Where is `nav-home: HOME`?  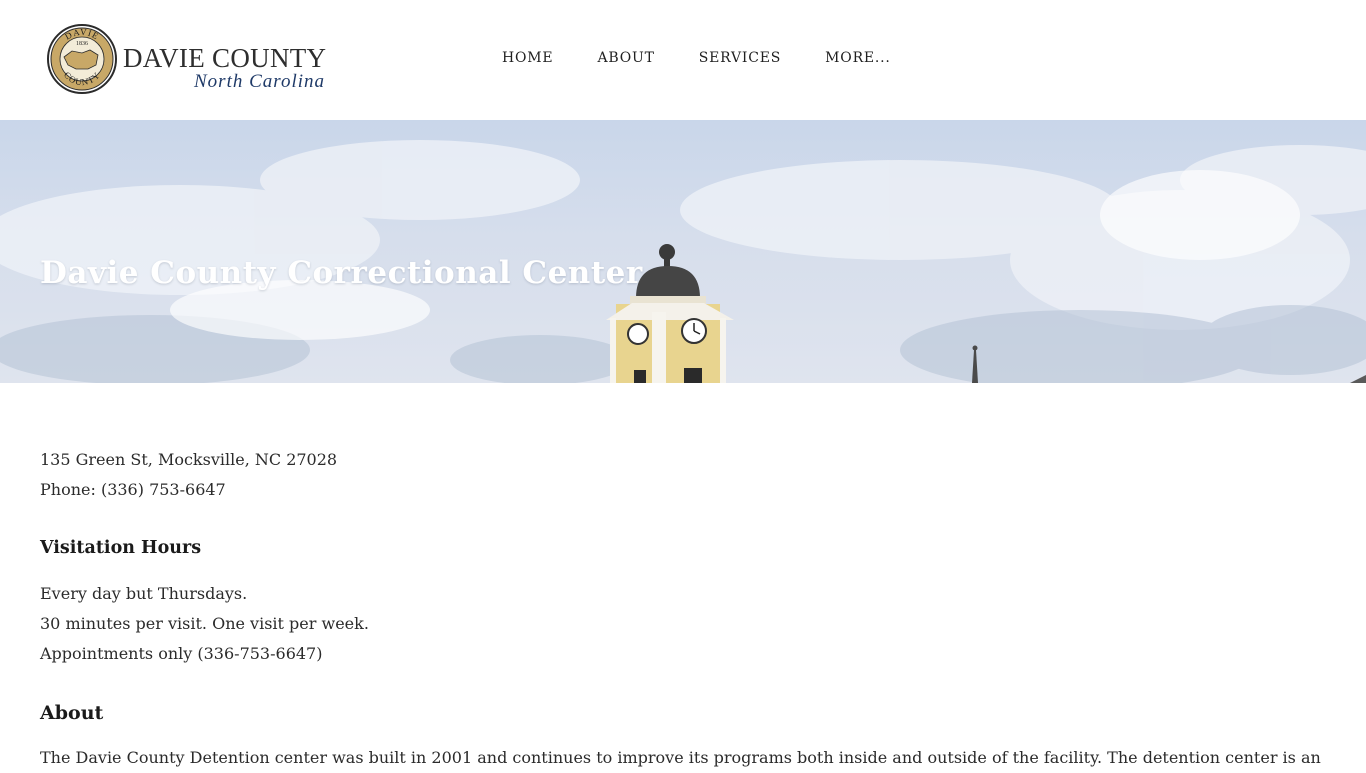
nav-home: HOME is located at coordinates (527, 58).